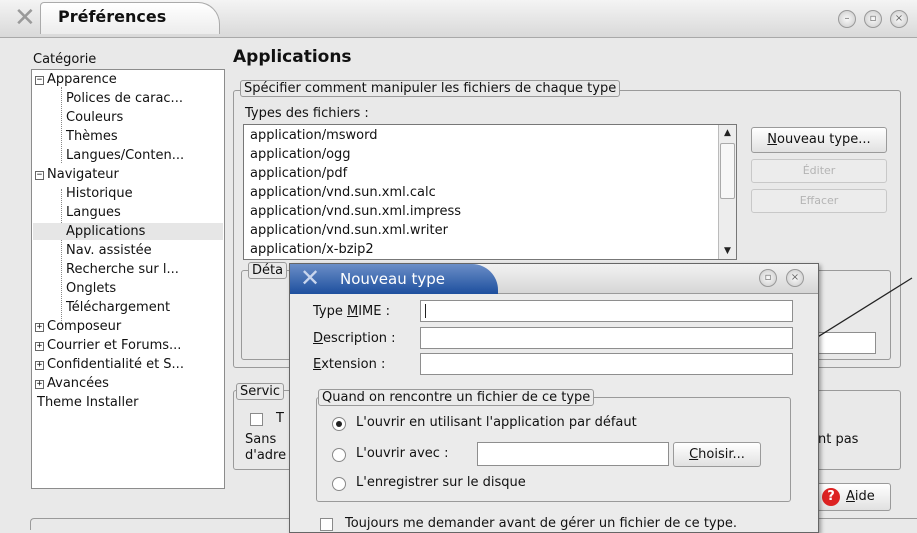  Describe the element at coordinates (795, 278) in the screenshot. I see `dialog-close-icon: ×` at that location.